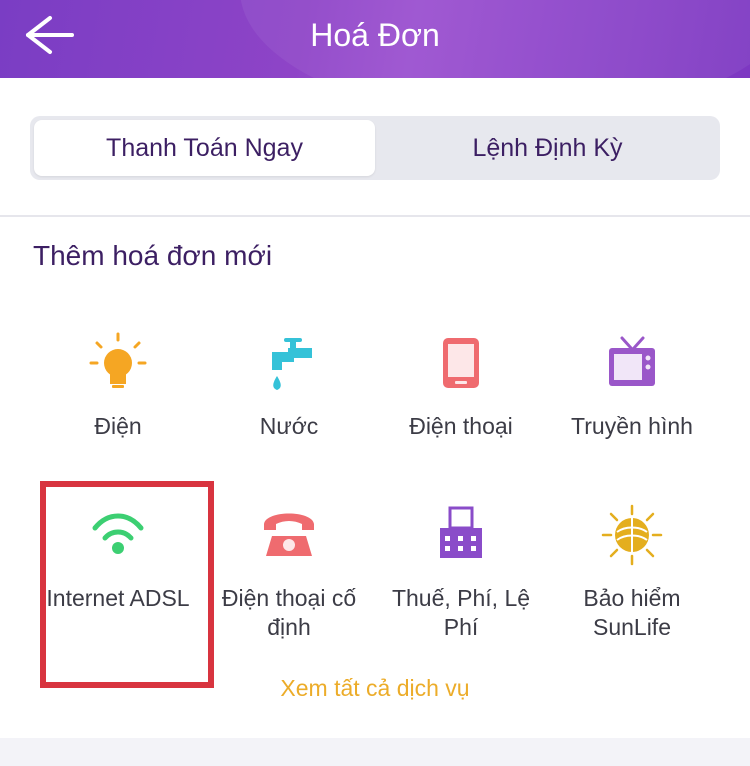  Describe the element at coordinates (375, 752) in the screenshot. I see `bottom-spacer` at that location.